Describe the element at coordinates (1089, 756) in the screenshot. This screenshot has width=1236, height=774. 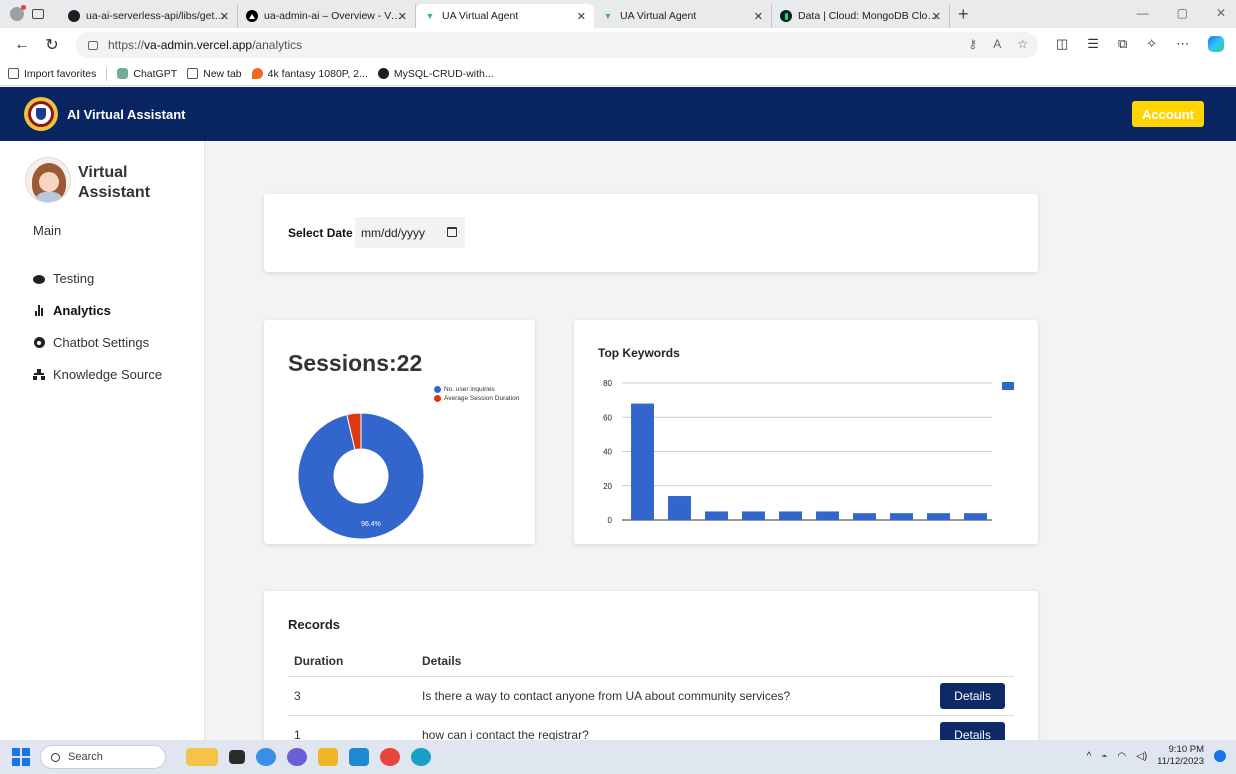
I see `chevron-up-icon: ^` at that location.